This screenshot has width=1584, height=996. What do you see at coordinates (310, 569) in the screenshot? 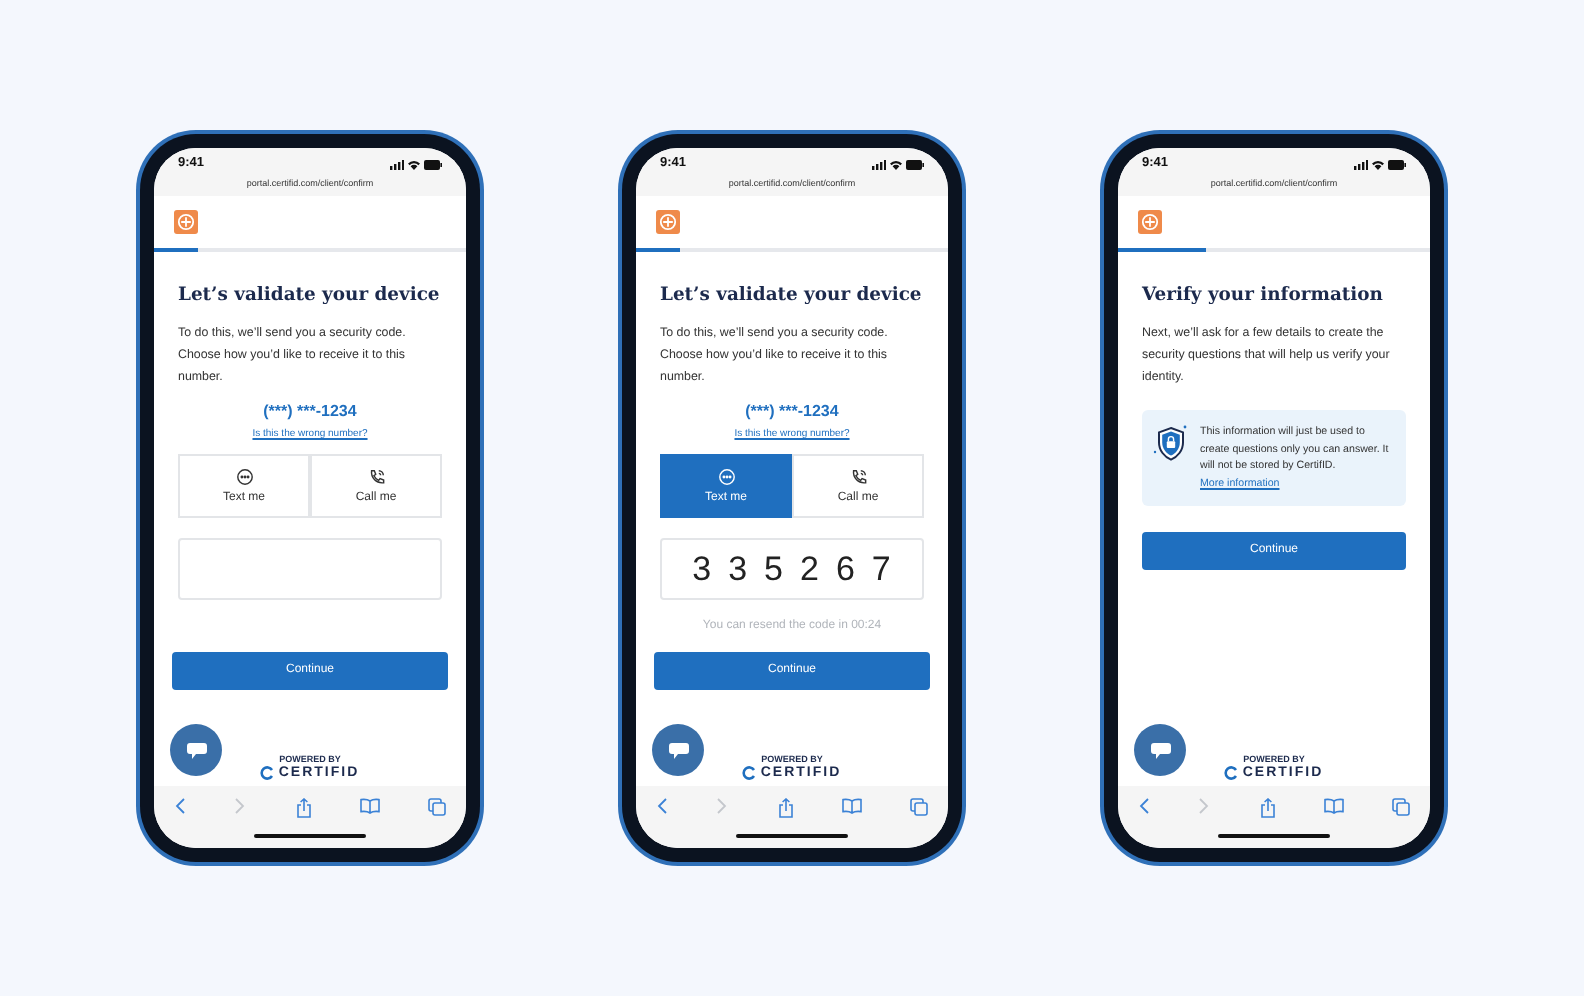
I see `code-input-field` at bounding box center [310, 569].